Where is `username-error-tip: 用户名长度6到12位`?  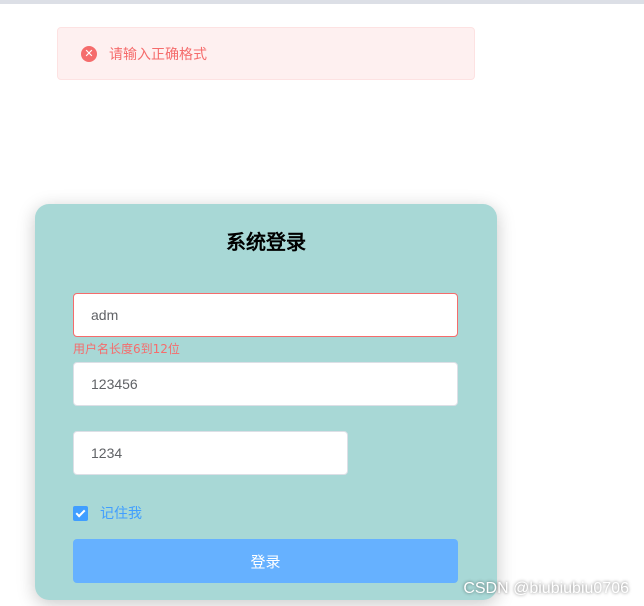
username-error-tip: 用户名长度6到12位 is located at coordinates (126, 349).